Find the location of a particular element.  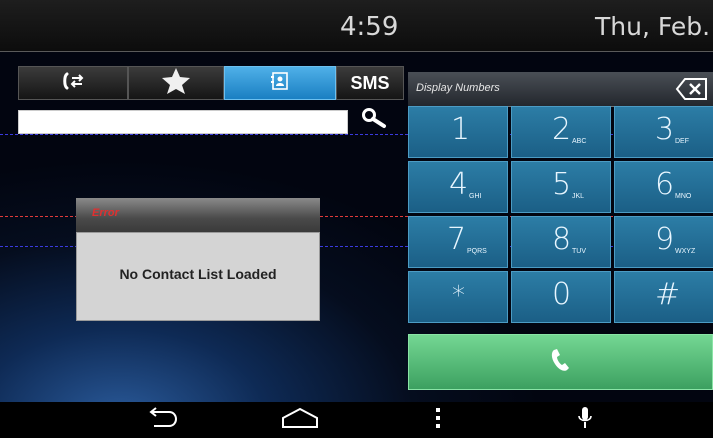

phone-icon is located at coordinates (561, 362).